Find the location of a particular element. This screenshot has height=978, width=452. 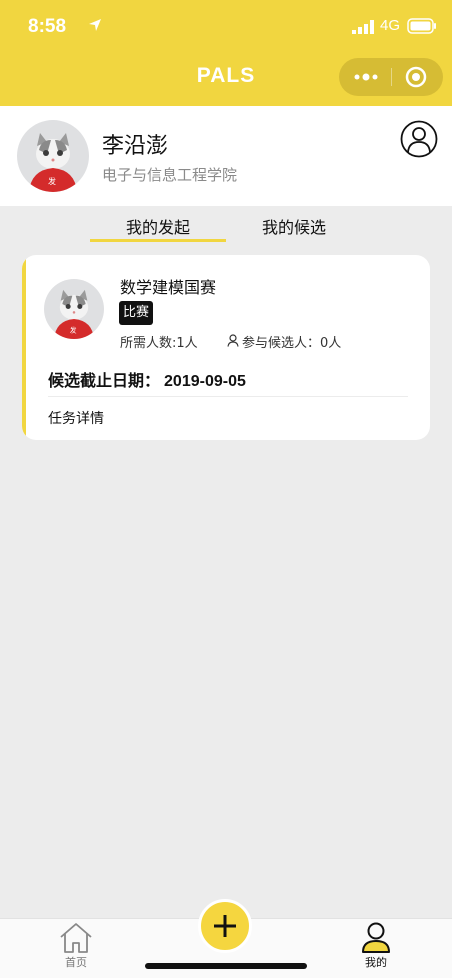

add-task-button is located at coordinates (225, 926).